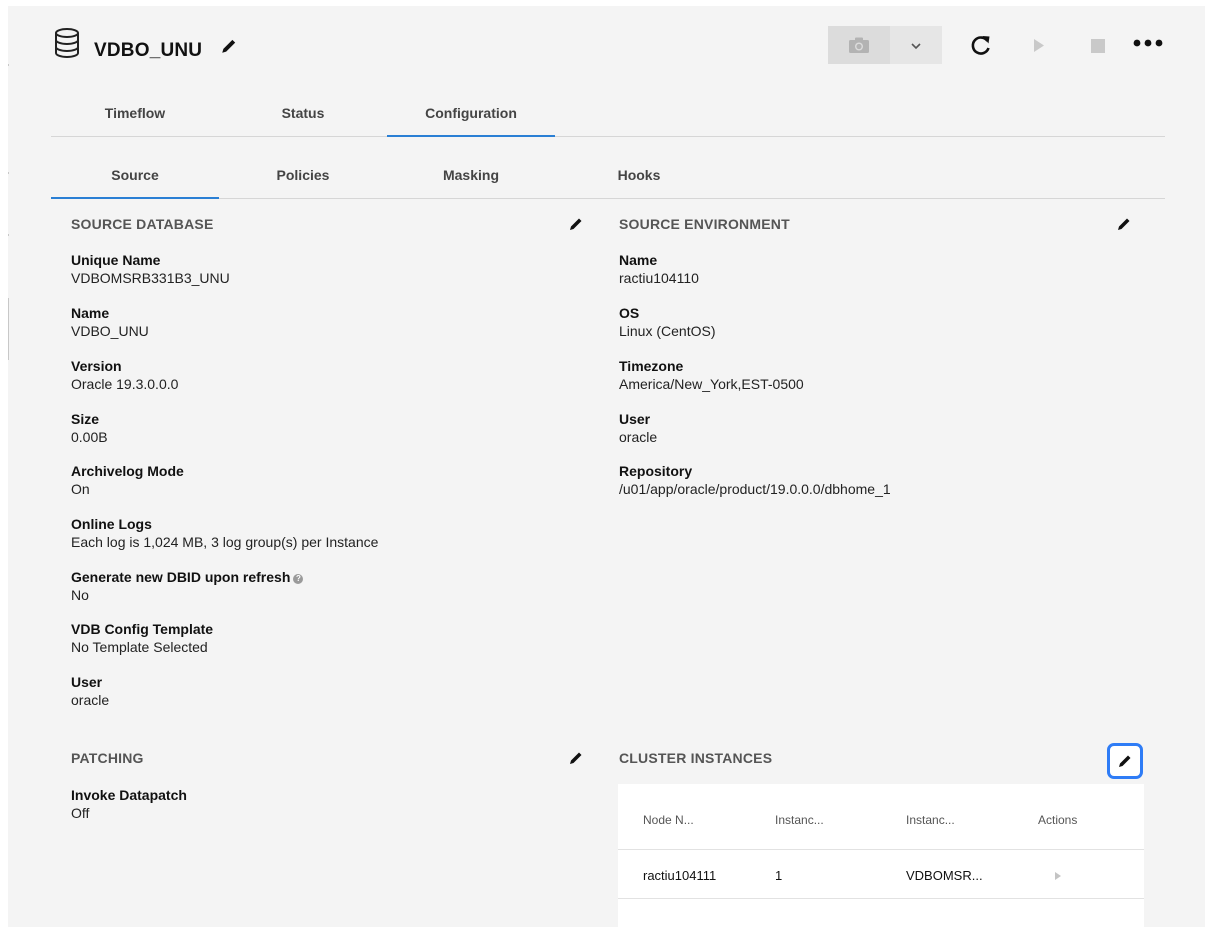 This screenshot has width=1205, height=927. Describe the element at coordinates (471, 175) in the screenshot. I see `tab-masking: Masking` at that location.